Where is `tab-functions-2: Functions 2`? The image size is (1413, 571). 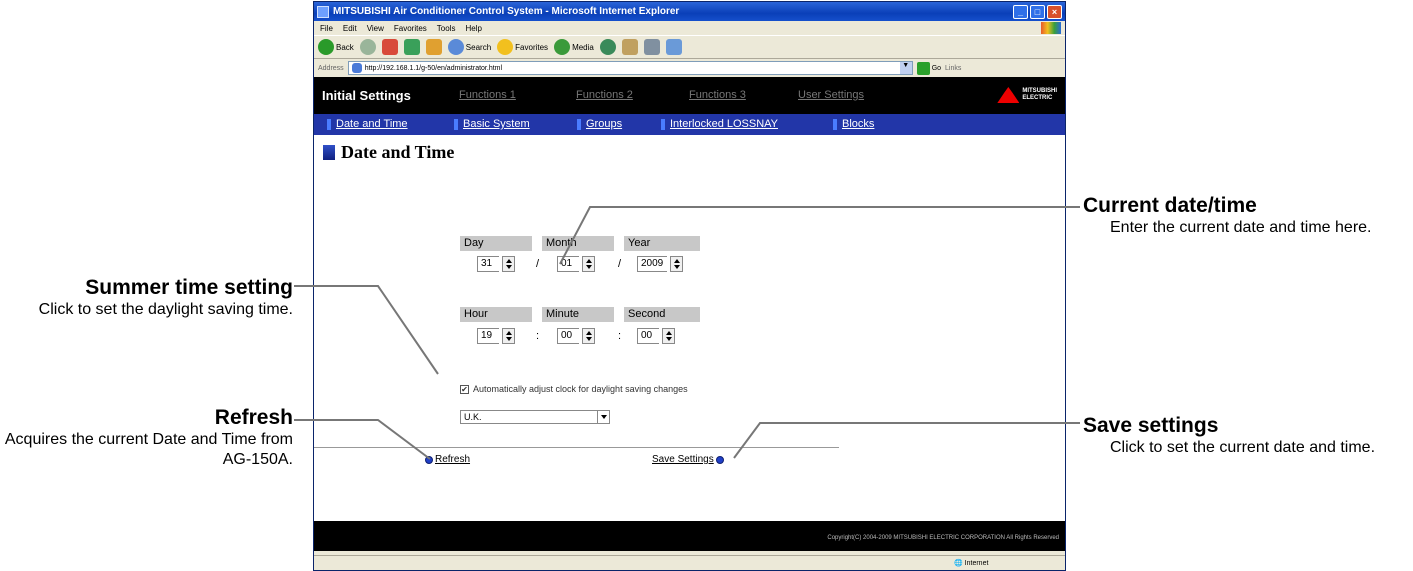 tab-functions-2: Functions 2 is located at coordinates (604, 95).